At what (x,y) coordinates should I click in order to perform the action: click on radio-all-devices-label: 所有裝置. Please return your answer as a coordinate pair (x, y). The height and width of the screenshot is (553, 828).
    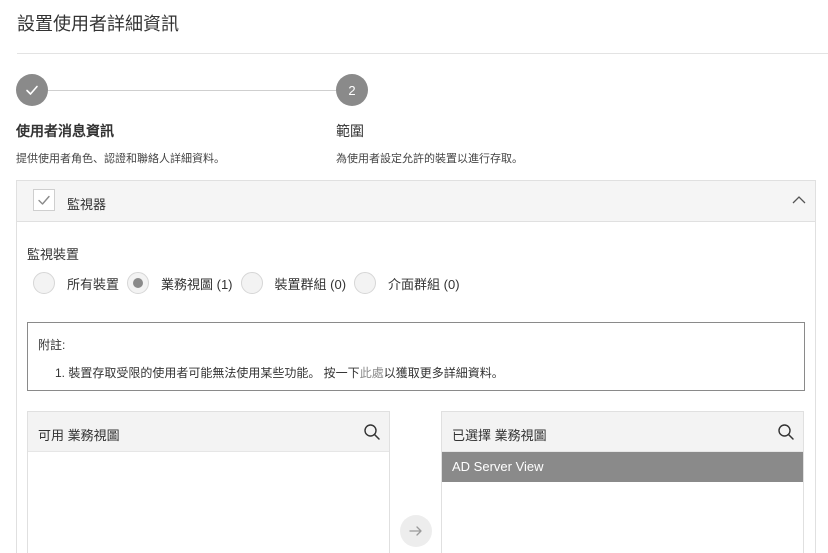
    Looking at the image, I should click on (93, 283).